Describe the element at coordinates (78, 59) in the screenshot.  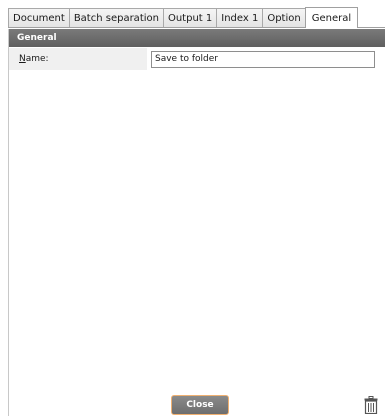
I see `name-label: Name:` at that location.